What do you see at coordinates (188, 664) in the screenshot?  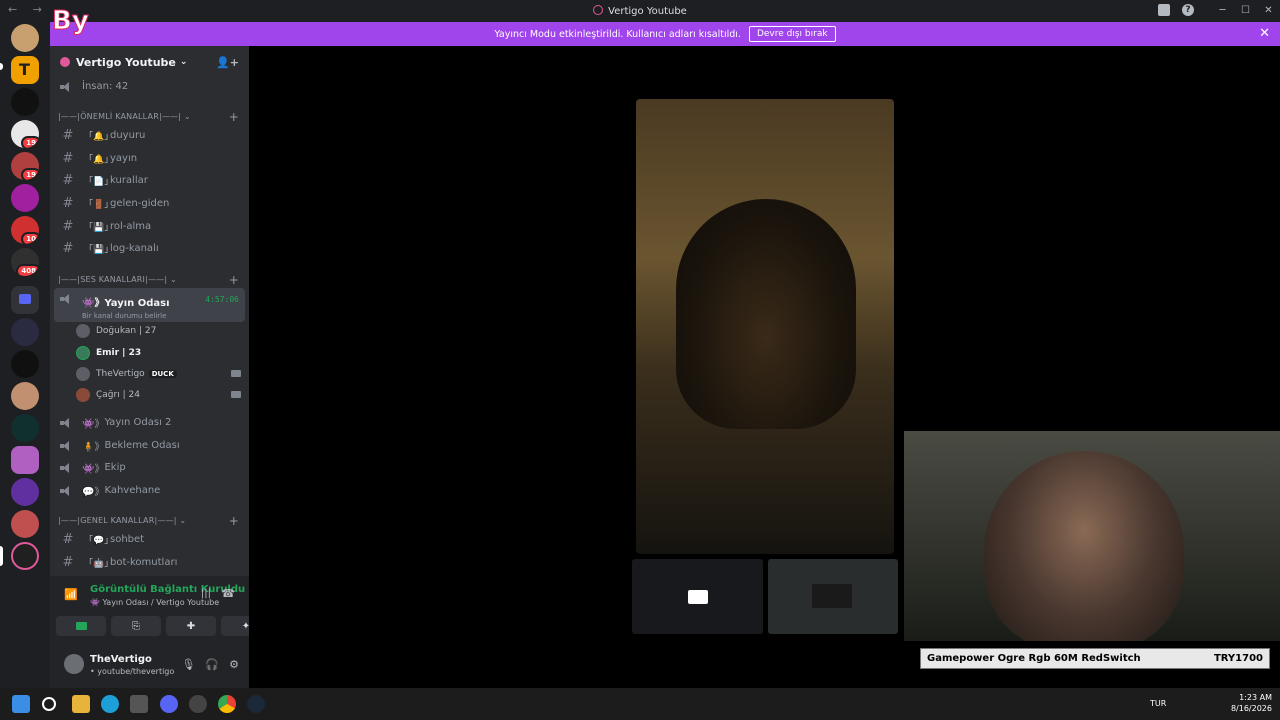 I see `microphone-icon: 🎙` at bounding box center [188, 664].